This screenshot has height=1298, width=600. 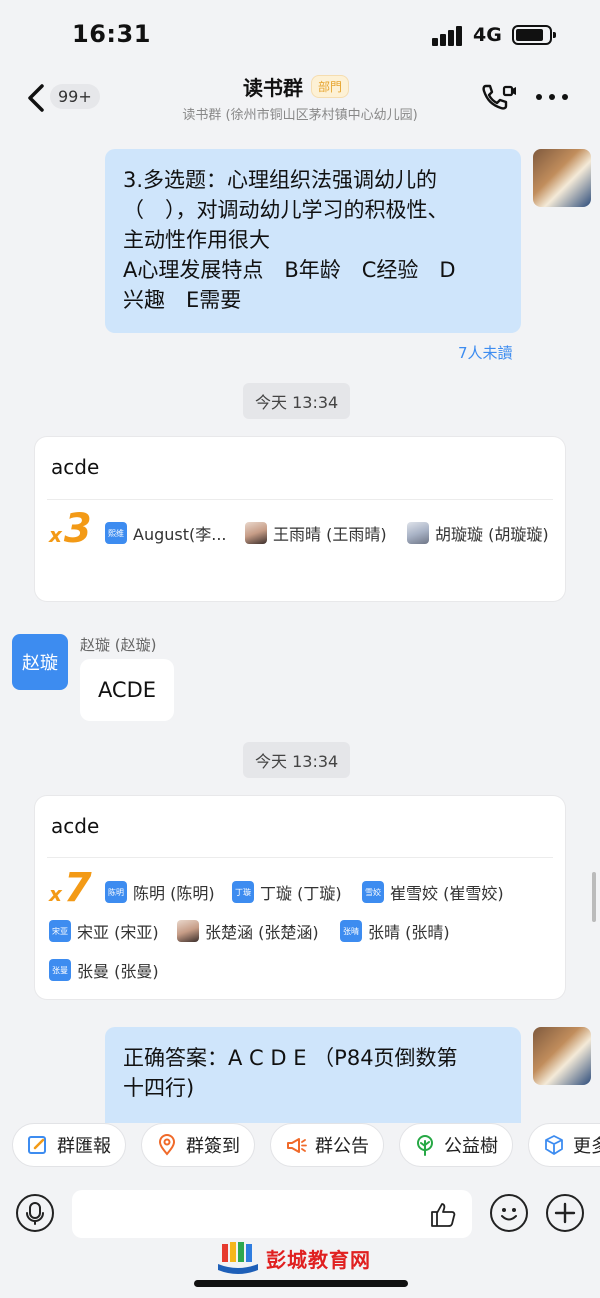 What do you see at coordinates (447, 893) in the screenshot?
I see `voter-name: 崔雪姣 (崔雪姣)` at bounding box center [447, 893].